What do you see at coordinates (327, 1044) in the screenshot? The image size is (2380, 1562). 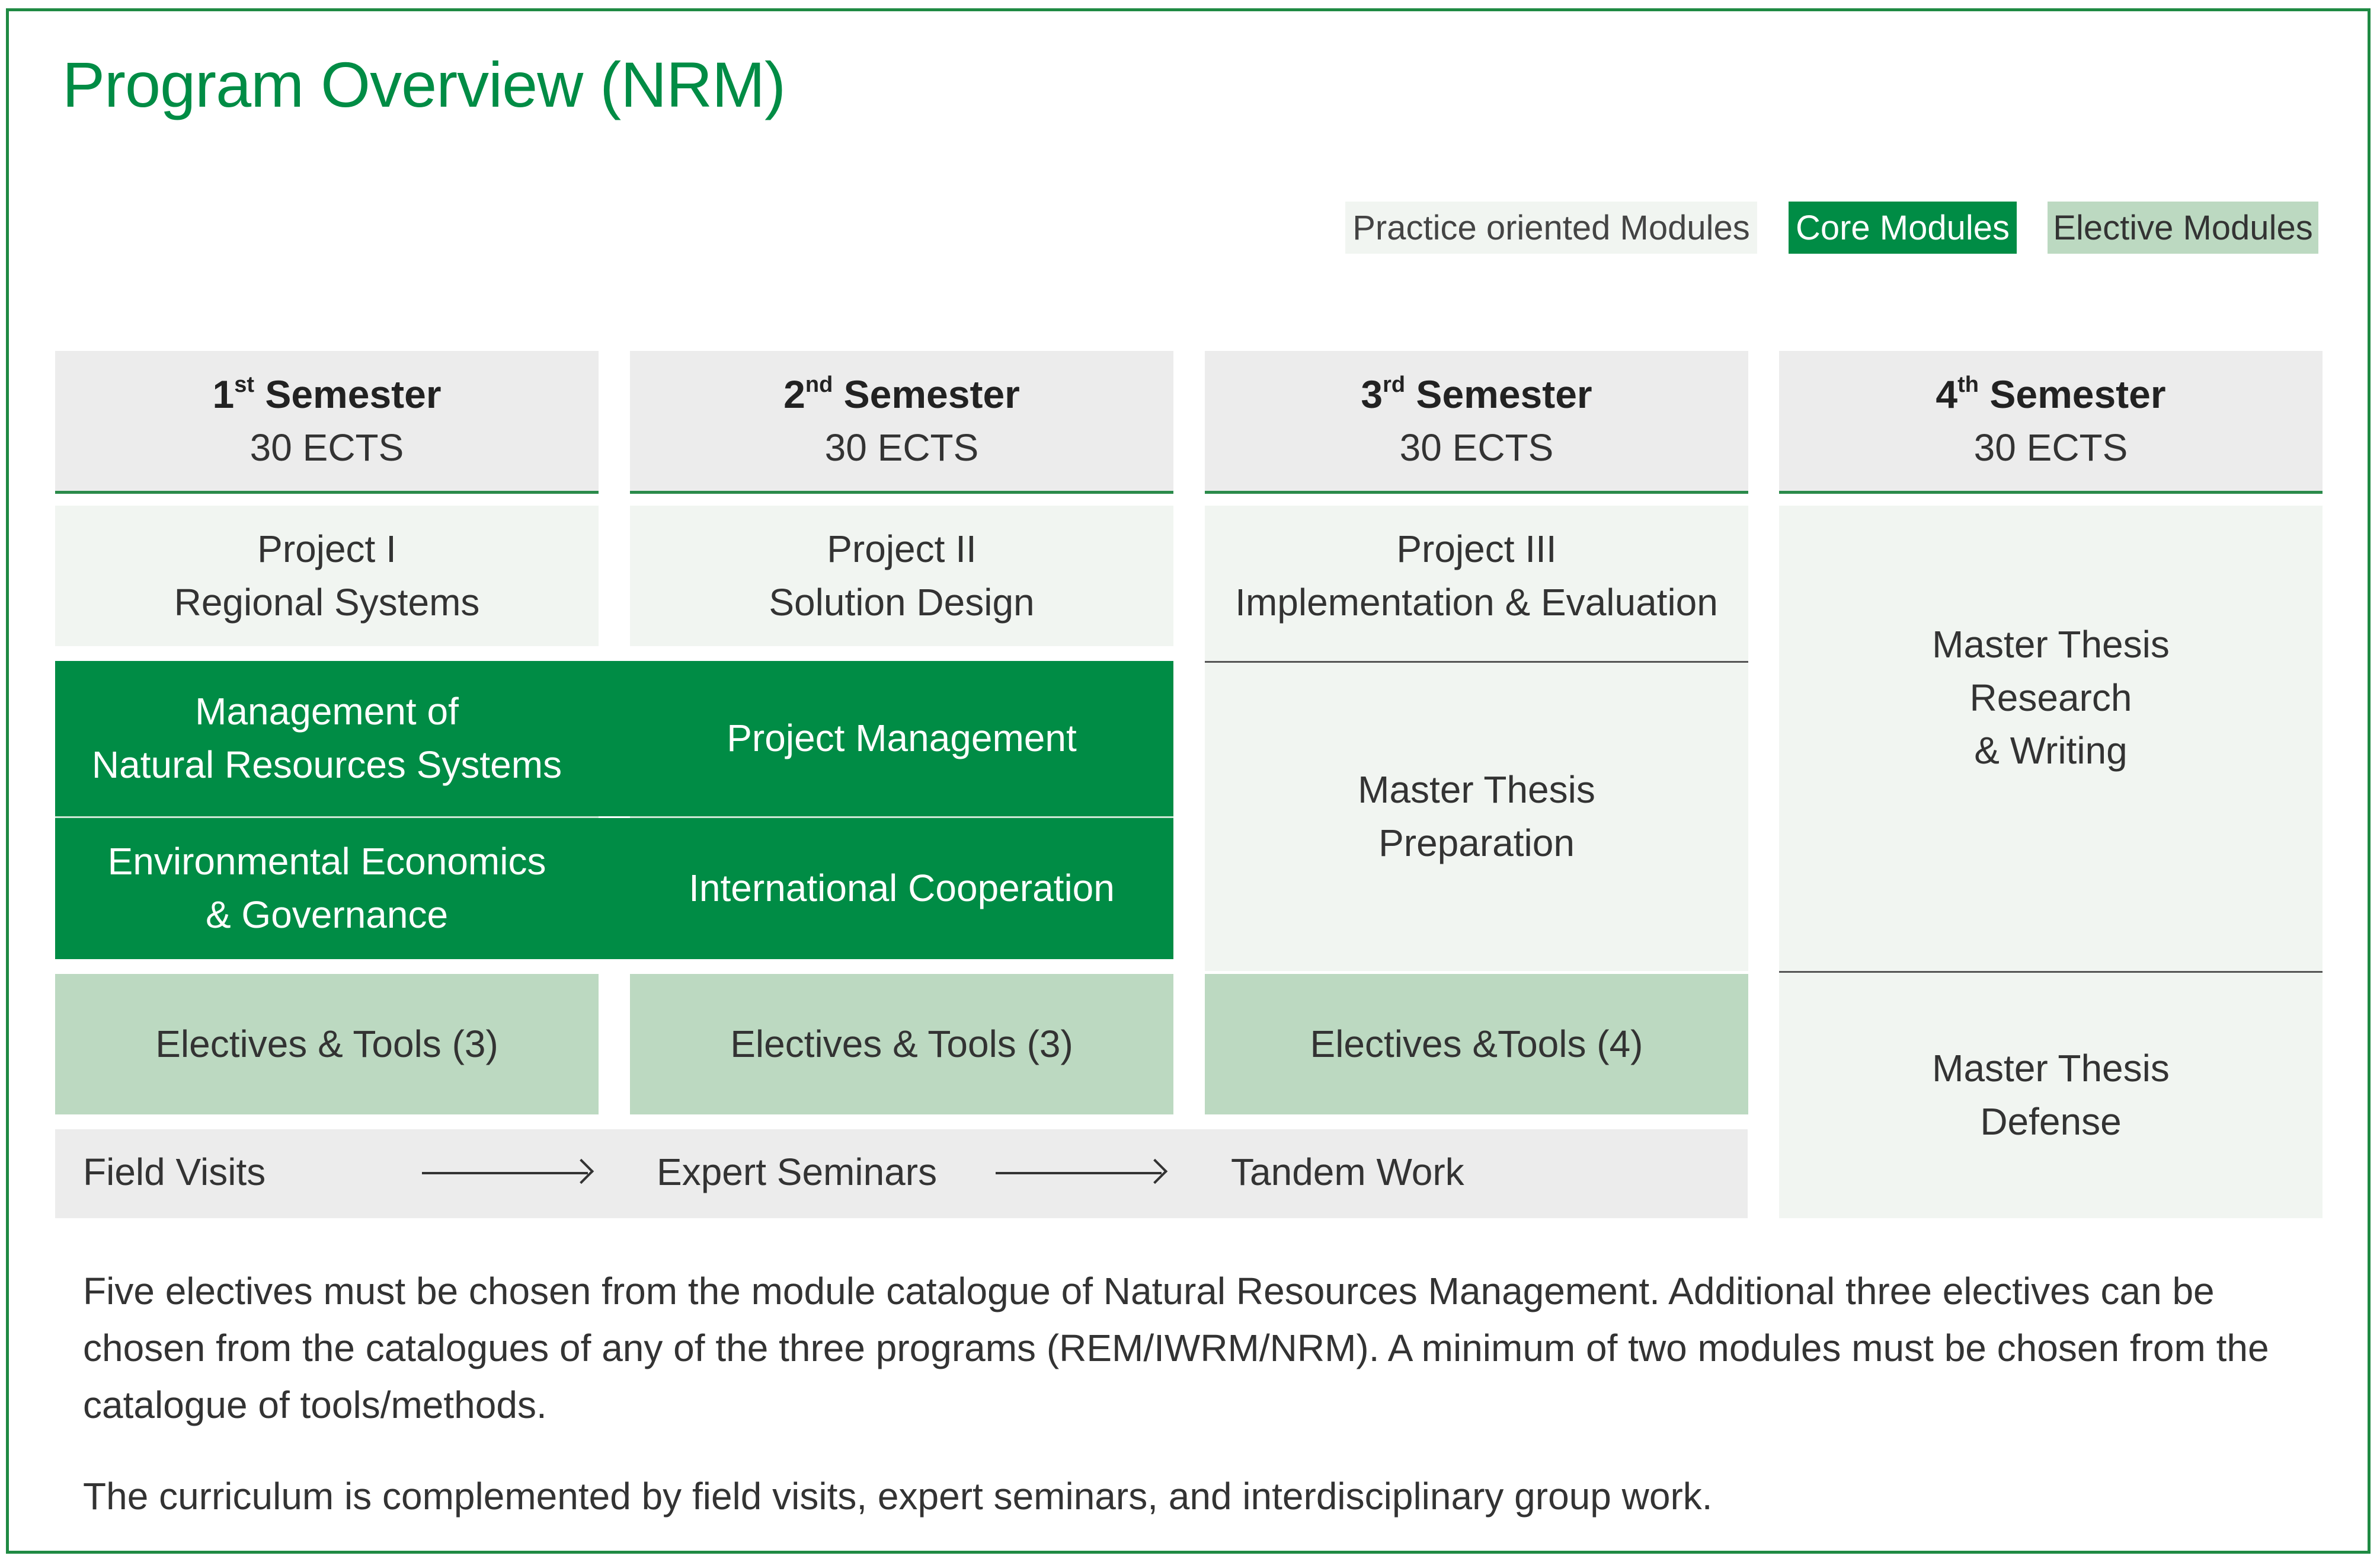 I see `electives-semester-1: Electives & Tools (3)` at bounding box center [327, 1044].